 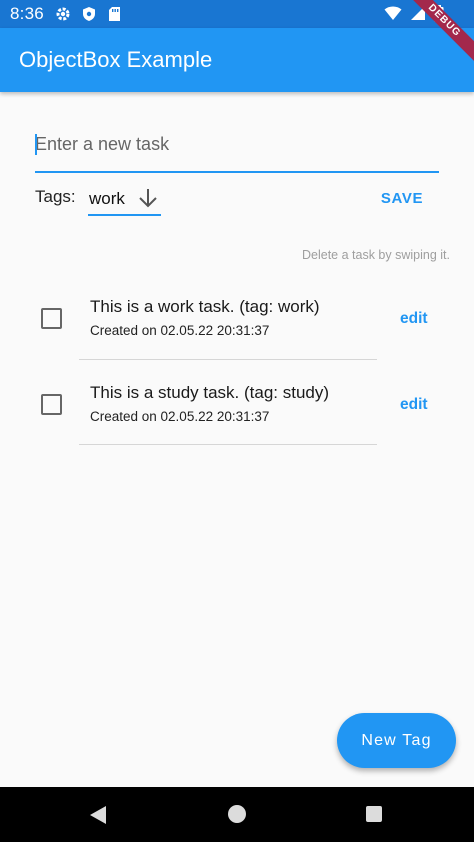 I want to click on new-tag-button: New Tag, so click(x=396, y=740).